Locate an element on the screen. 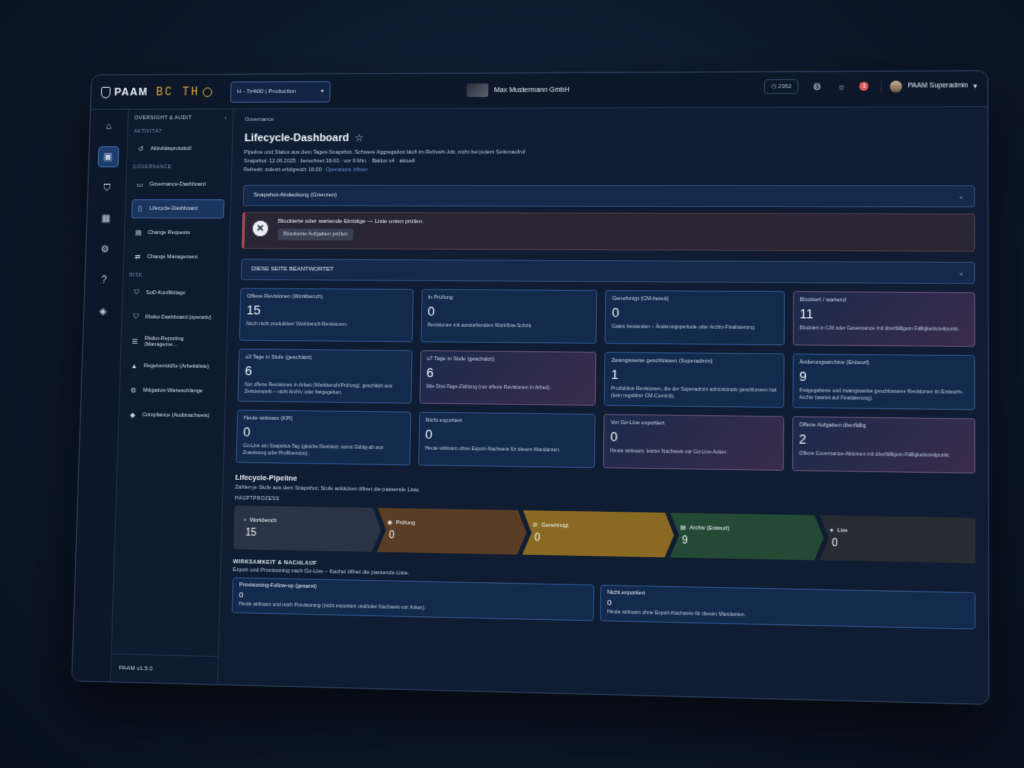 The image size is (1024, 768). help-icon: ? is located at coordinates (104, 280).